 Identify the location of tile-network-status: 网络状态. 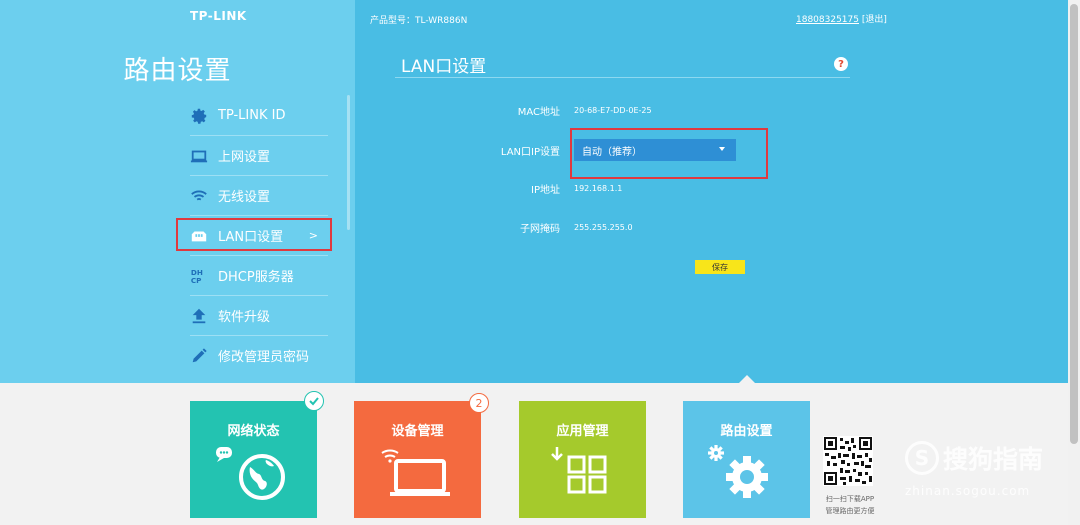
(253, 459).